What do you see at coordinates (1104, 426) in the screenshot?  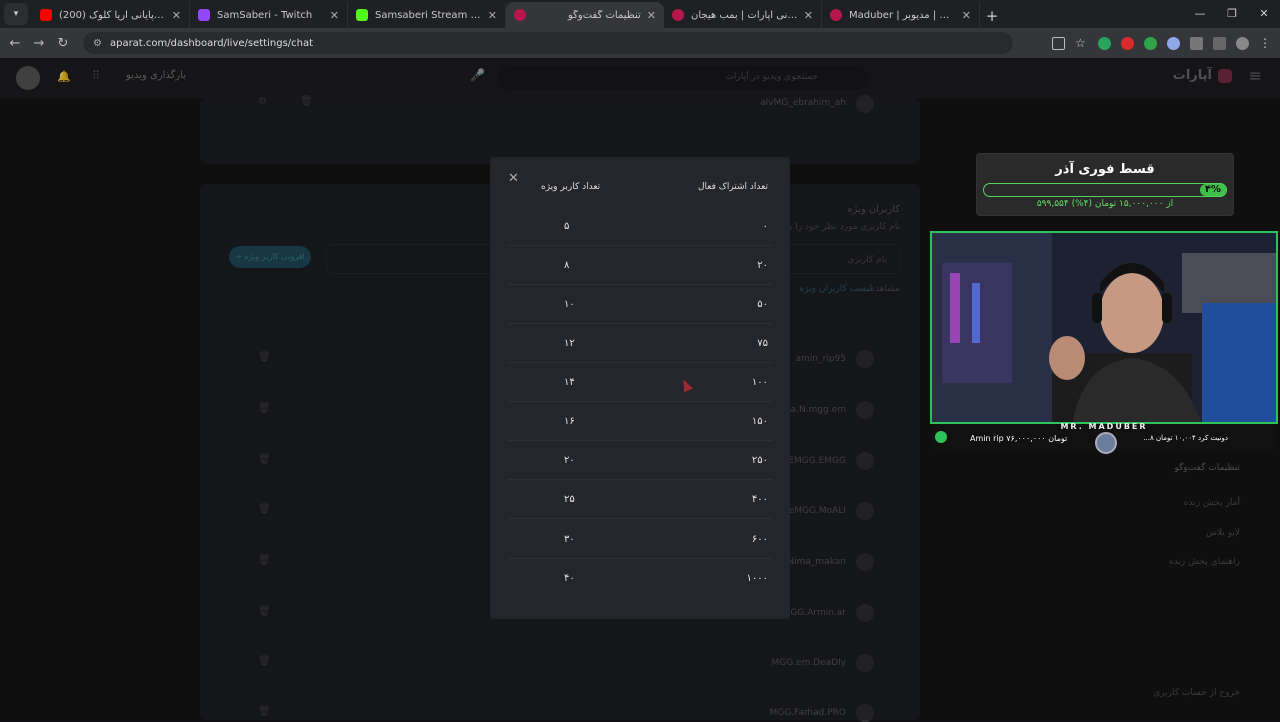 I see `streamer-name: MR. MADUBER` at bounding box center [1104, 426].